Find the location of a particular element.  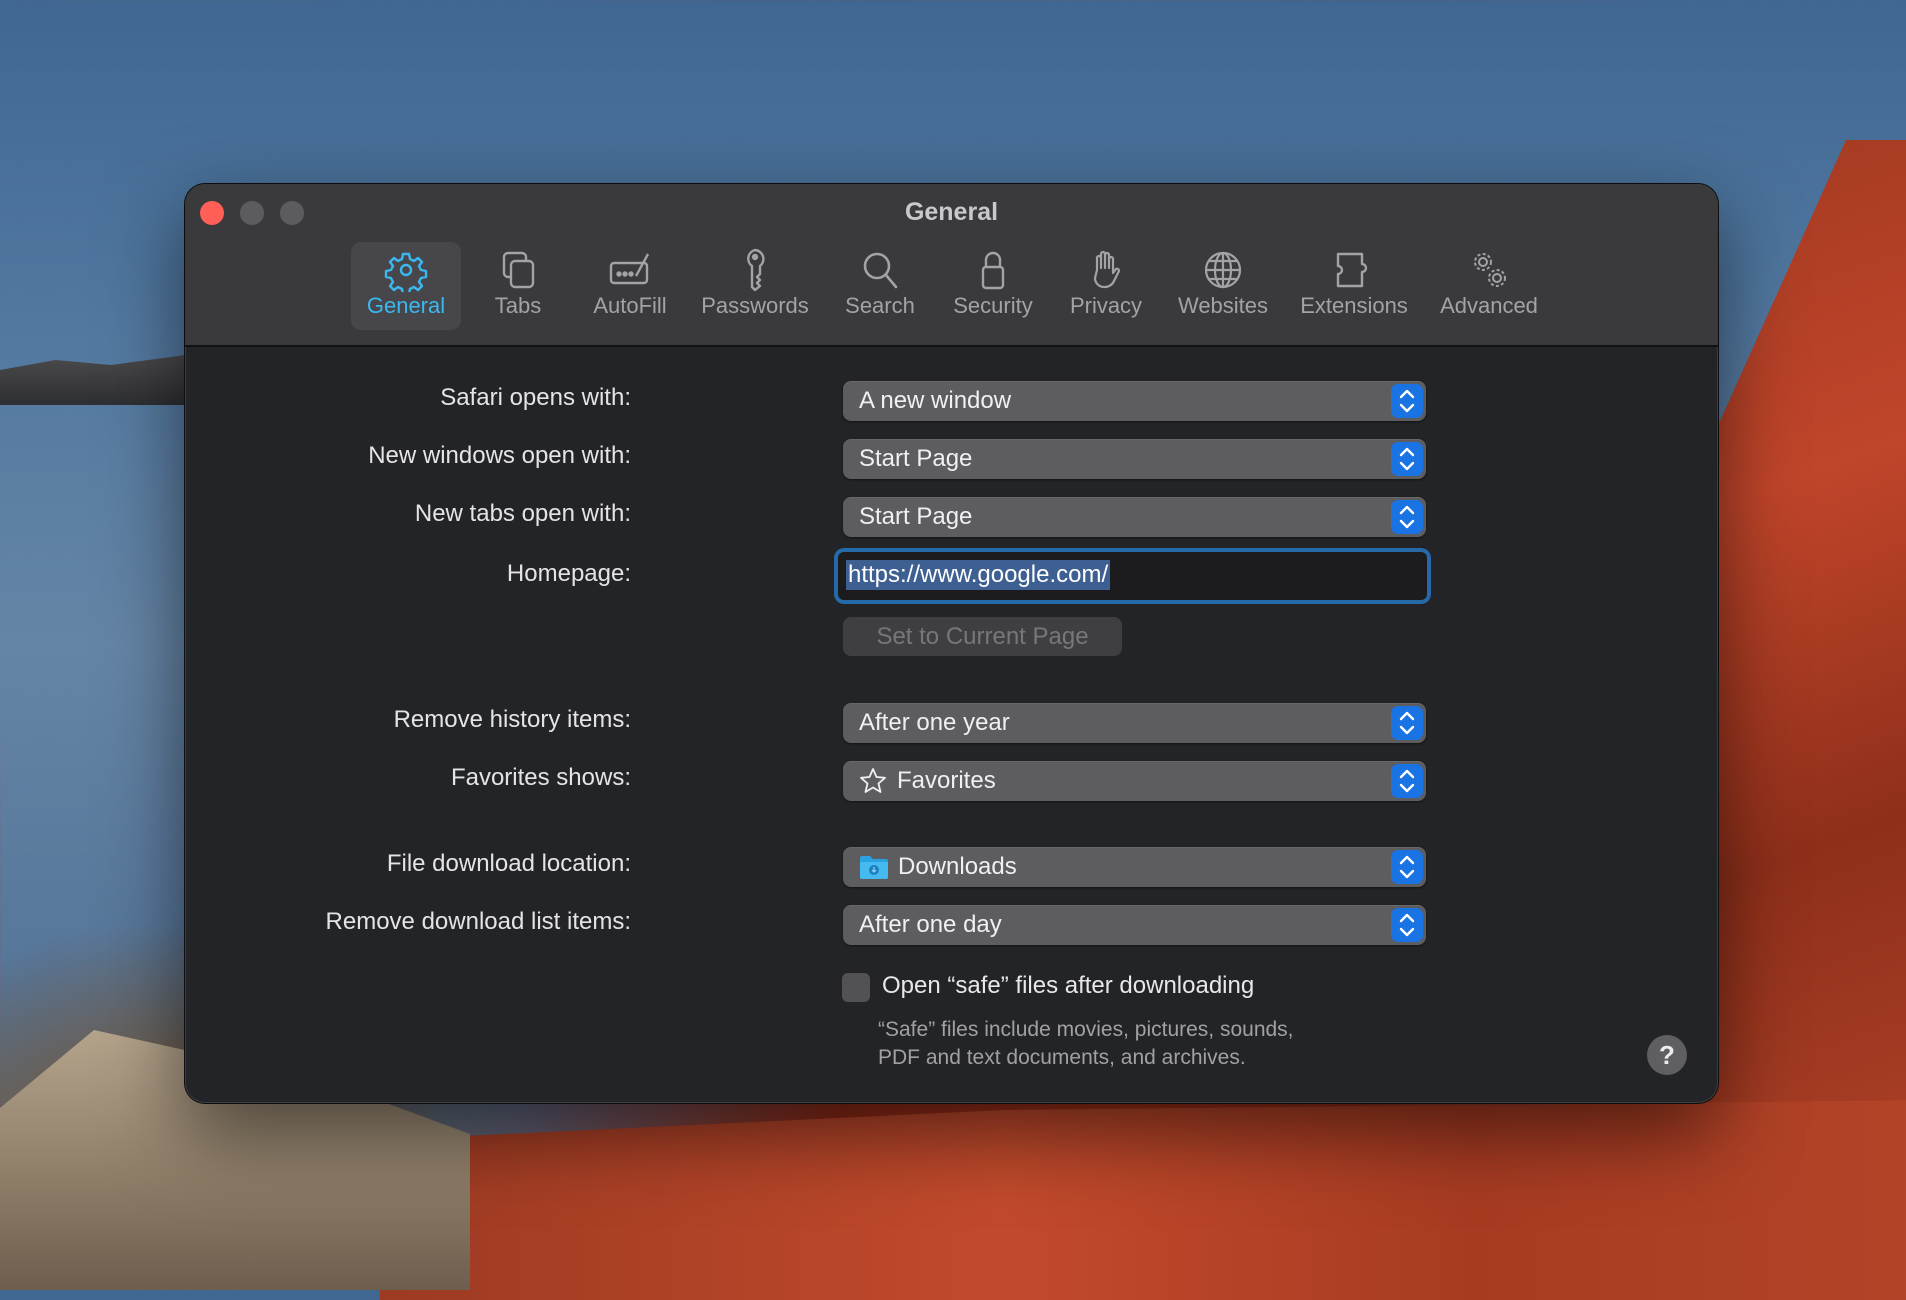

tab-label: Advanced is located at coordinates (1489, 305).